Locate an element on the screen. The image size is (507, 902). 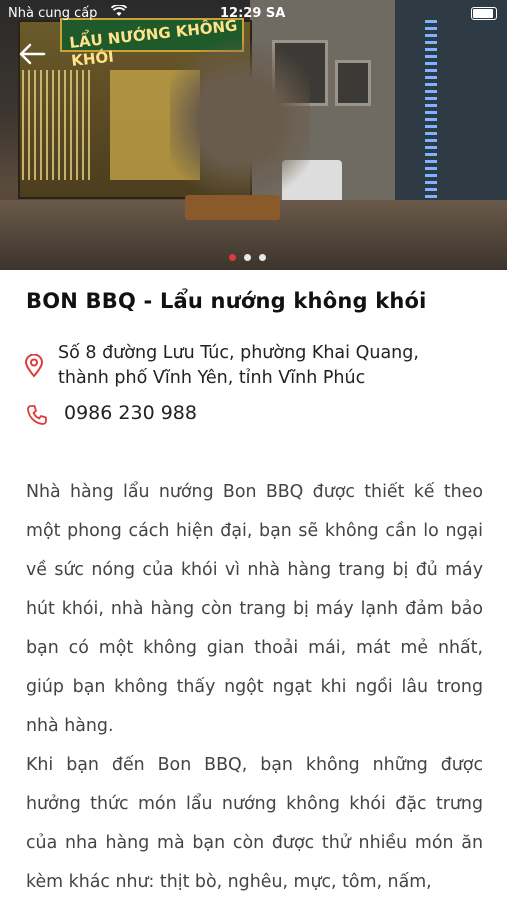
carousel-pagination is located at coordinates (247, 257).